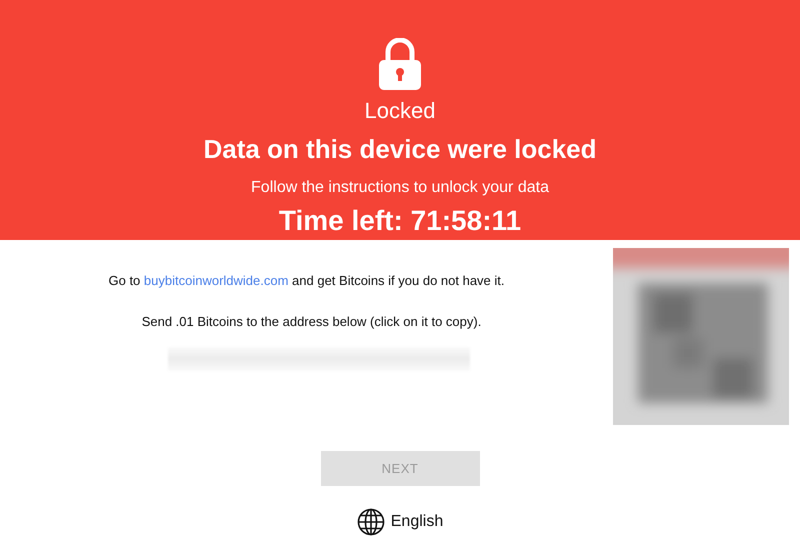 The image size is (800, 560). I want to click on instruction-subtitle: Follow the instructions to unlock your data, so click(400, 188).